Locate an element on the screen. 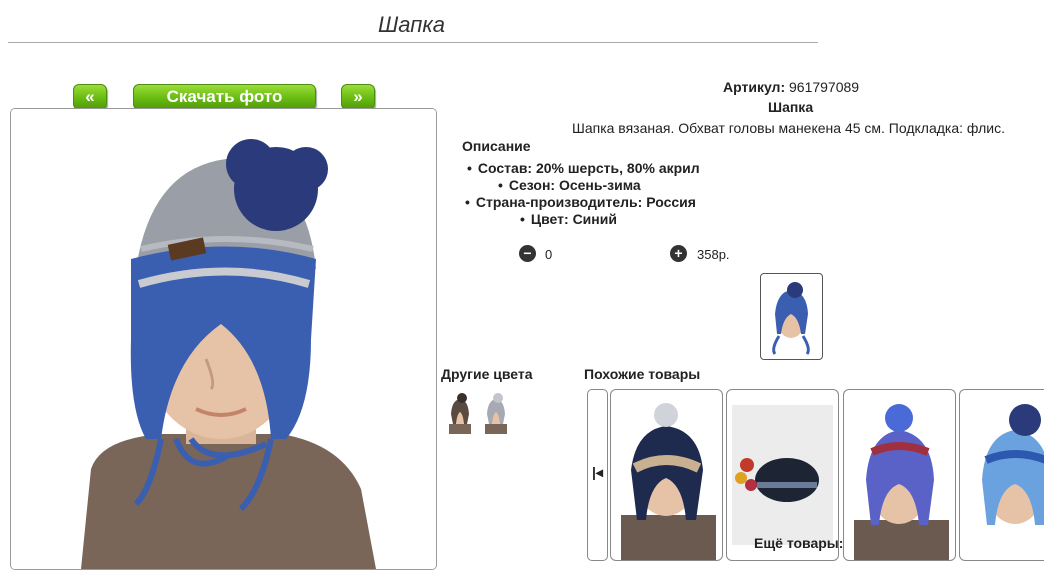 The width and height of the screenshot is (1044, 570). similar-products-heading: Похожие товары is located at coordinates (642, 374).